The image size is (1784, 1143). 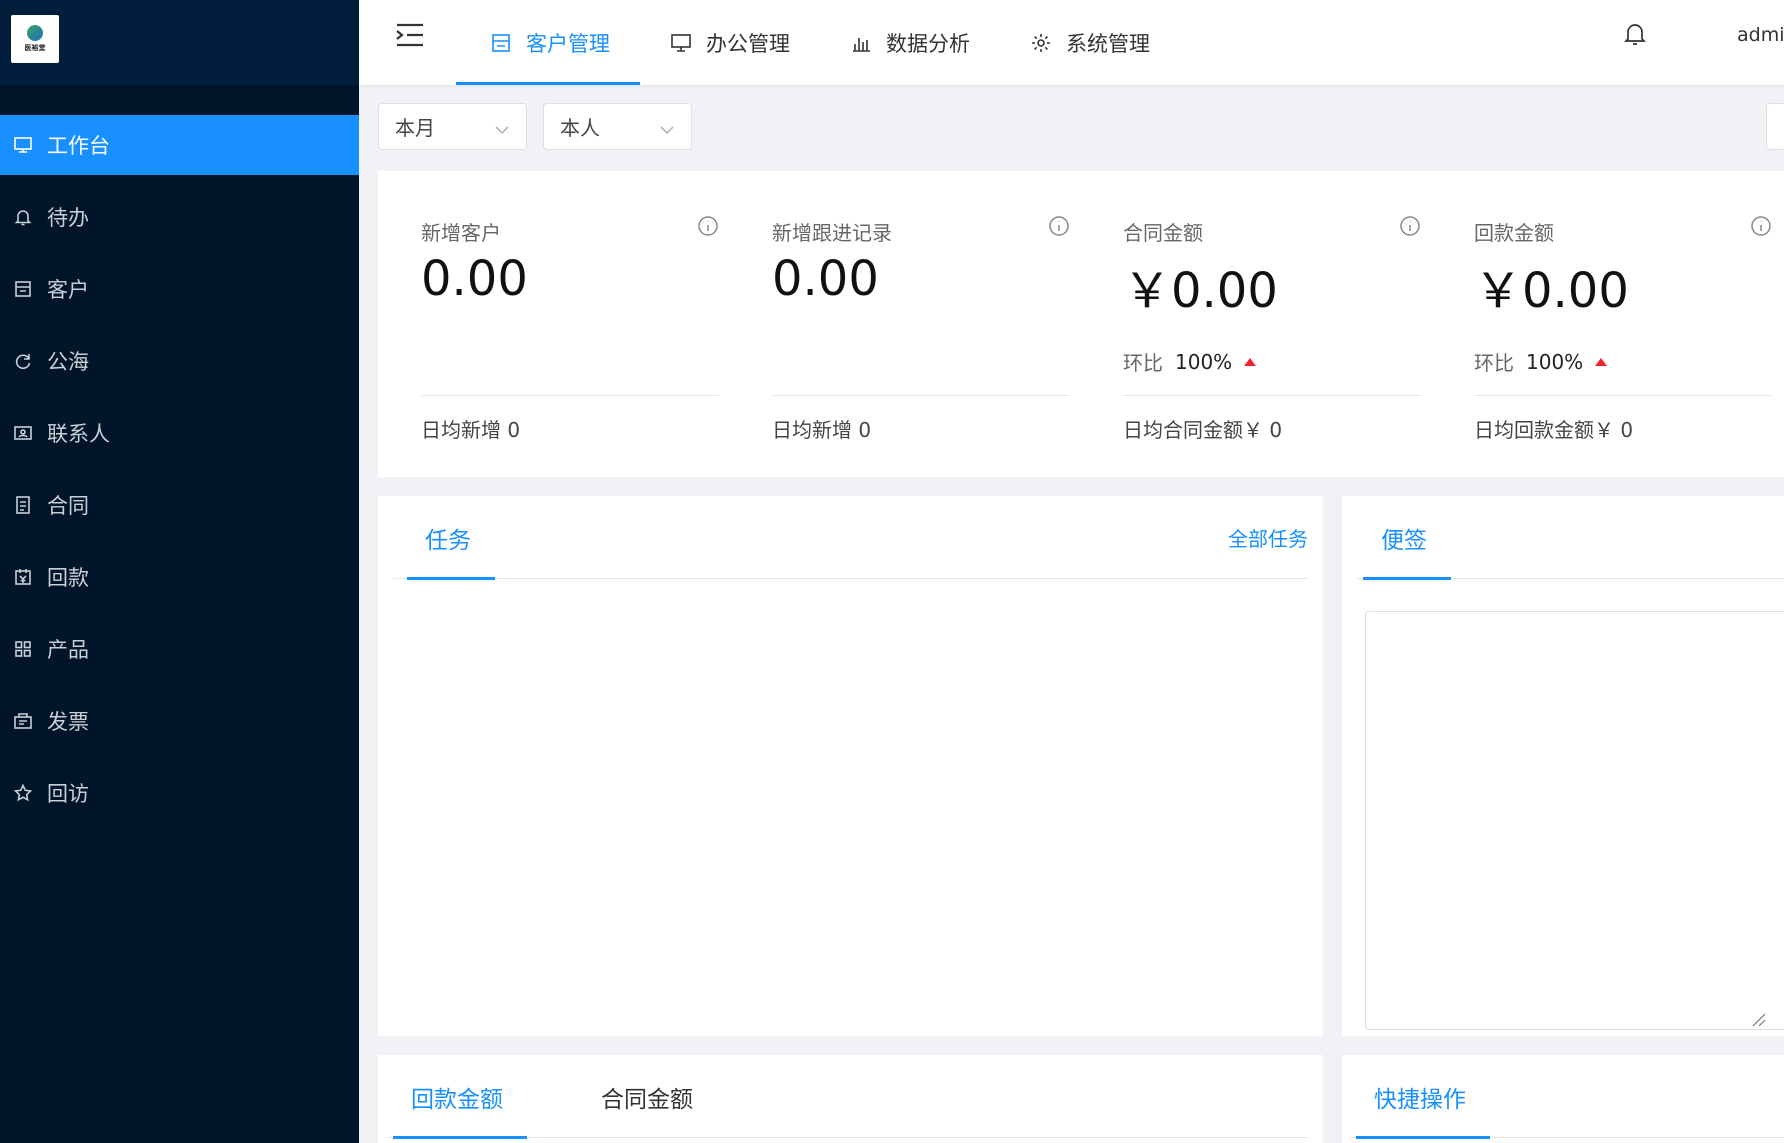 I want to click on tab-customer-management: 客户管理, so click(x=548, y=42).